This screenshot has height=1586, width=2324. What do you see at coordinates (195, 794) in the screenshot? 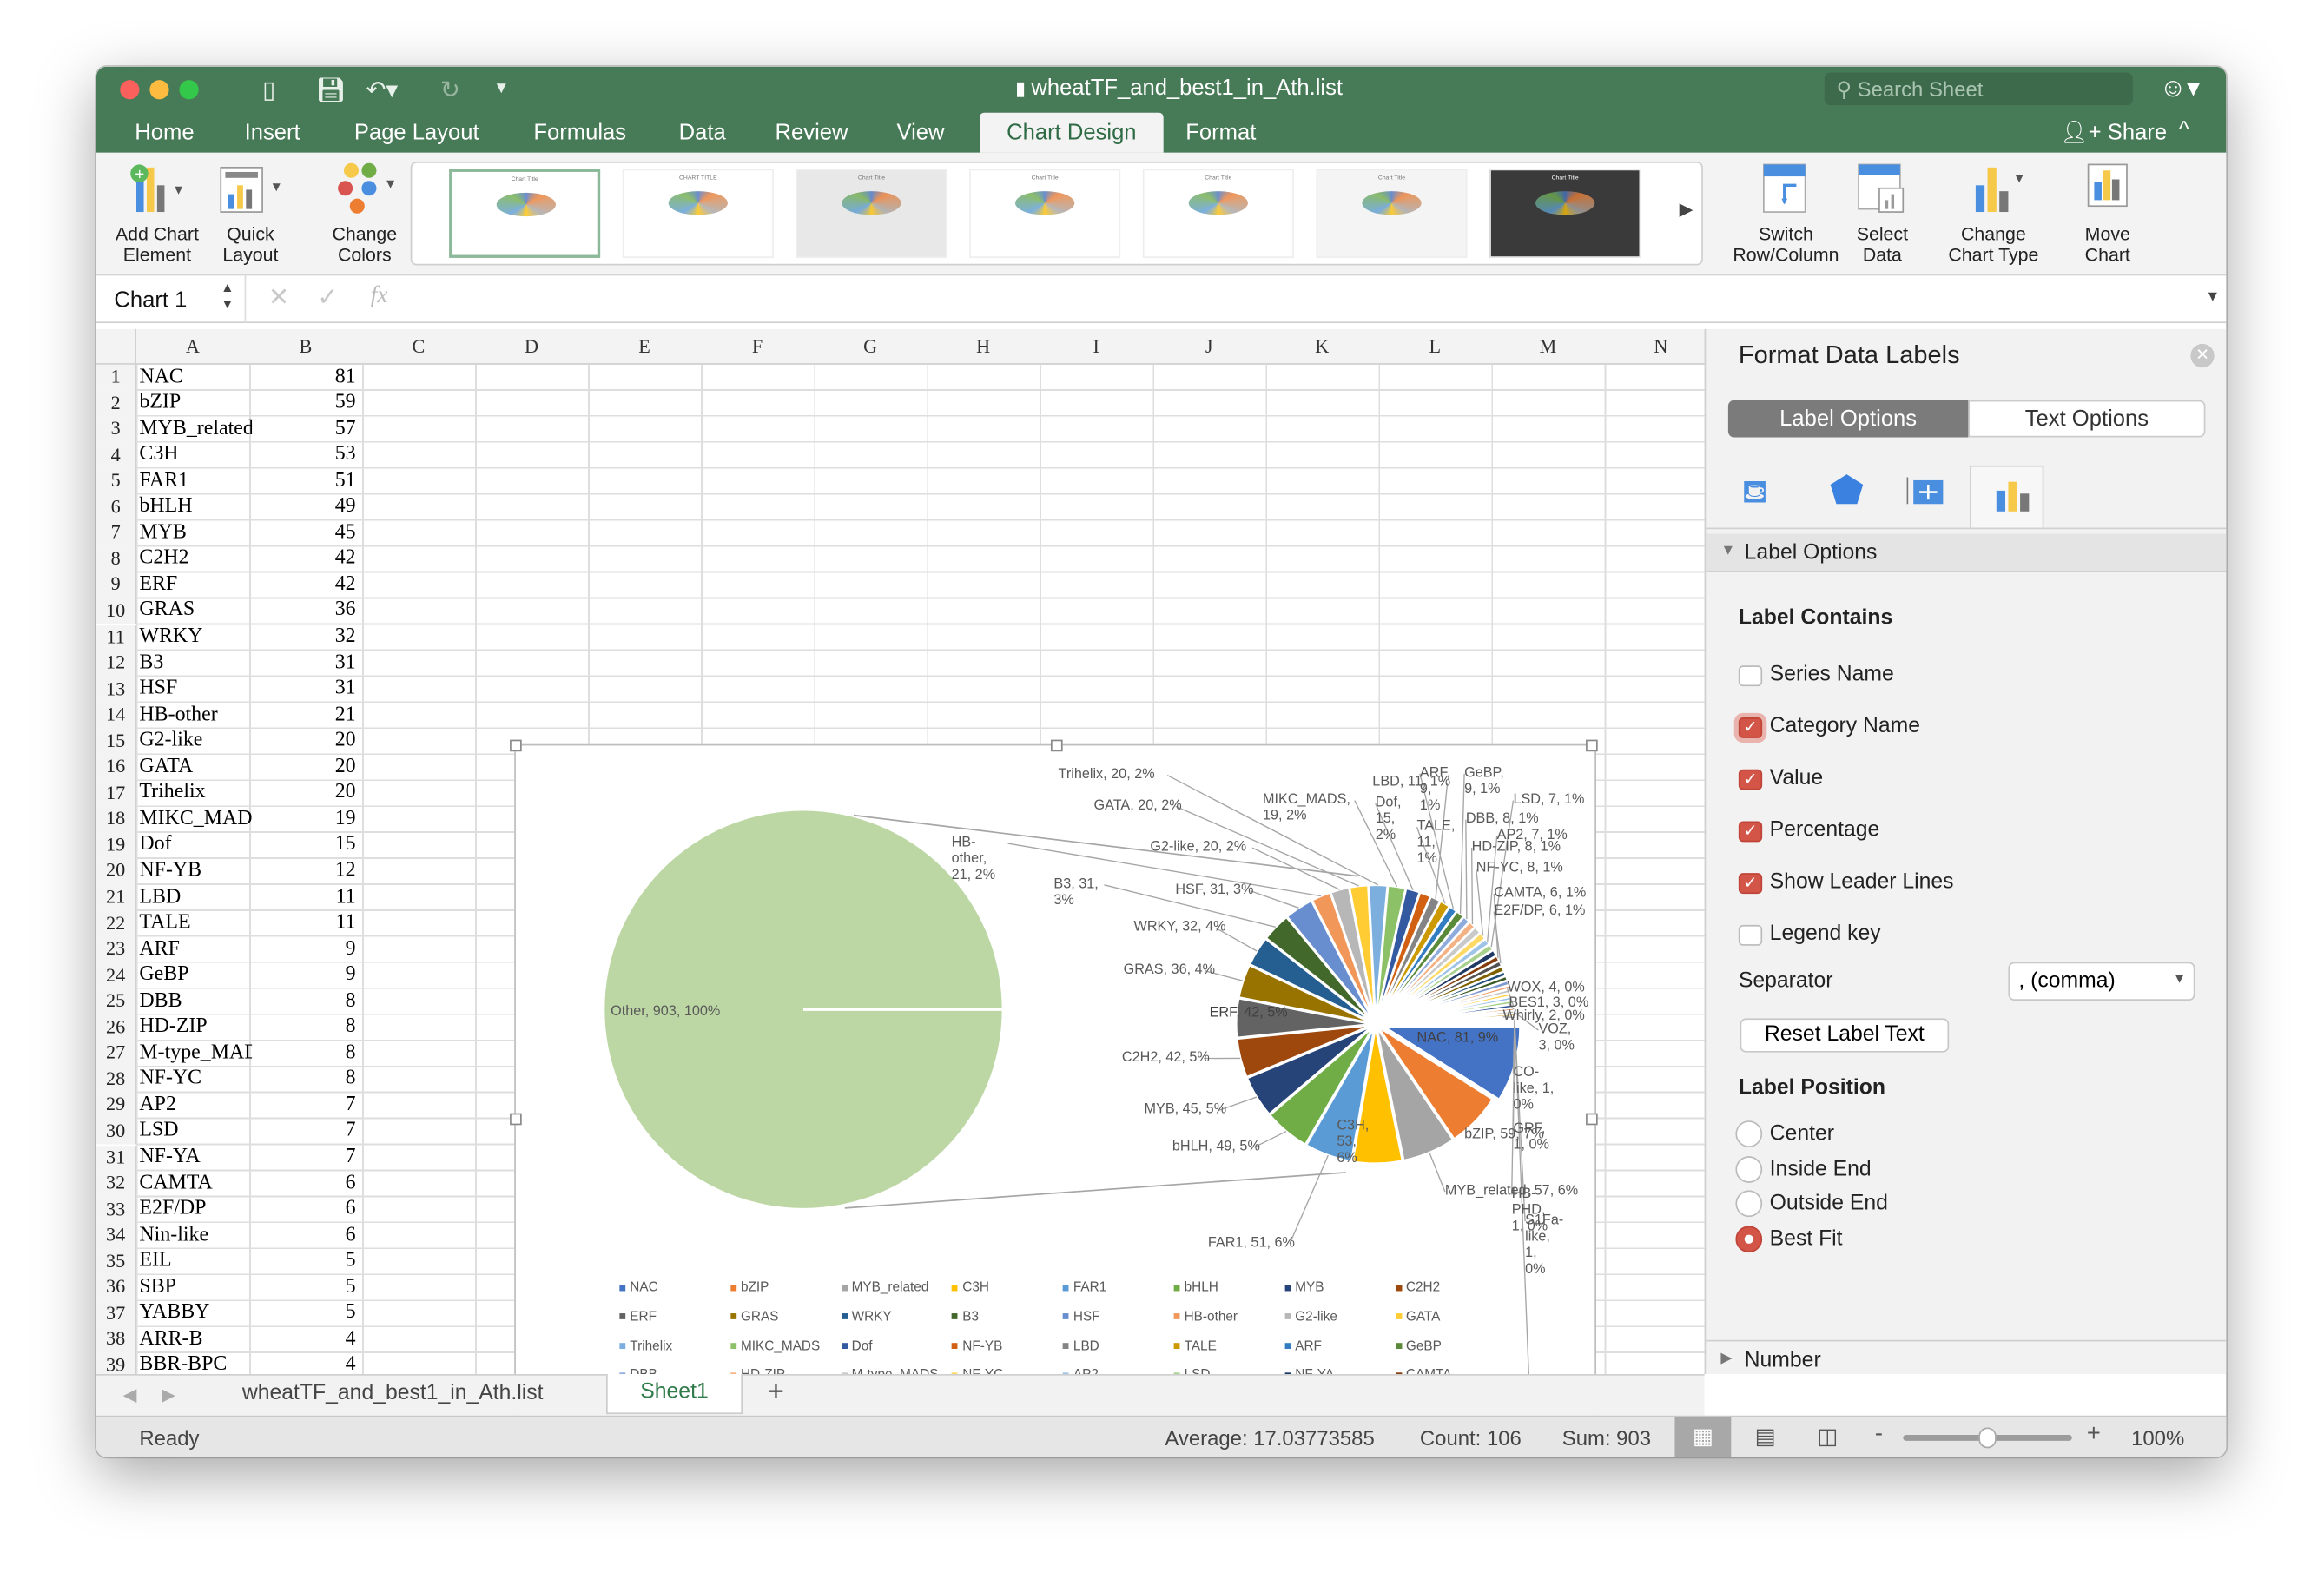
I see `cell-A: Trihelix` at bounding box center [195, 794].